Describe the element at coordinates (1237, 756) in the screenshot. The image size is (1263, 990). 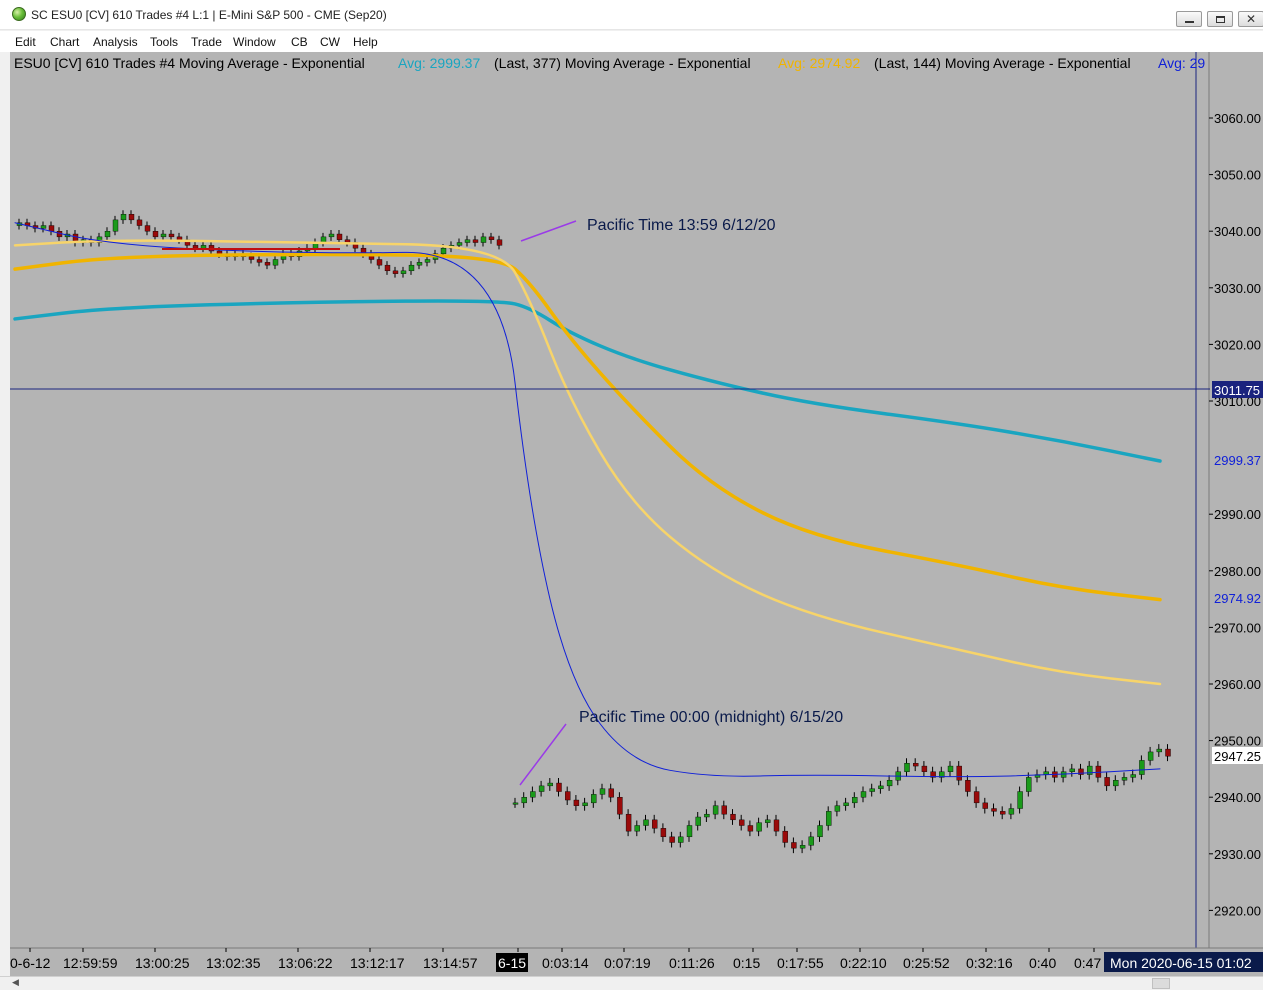
I see `last-price-label: 2947.25` at that location.